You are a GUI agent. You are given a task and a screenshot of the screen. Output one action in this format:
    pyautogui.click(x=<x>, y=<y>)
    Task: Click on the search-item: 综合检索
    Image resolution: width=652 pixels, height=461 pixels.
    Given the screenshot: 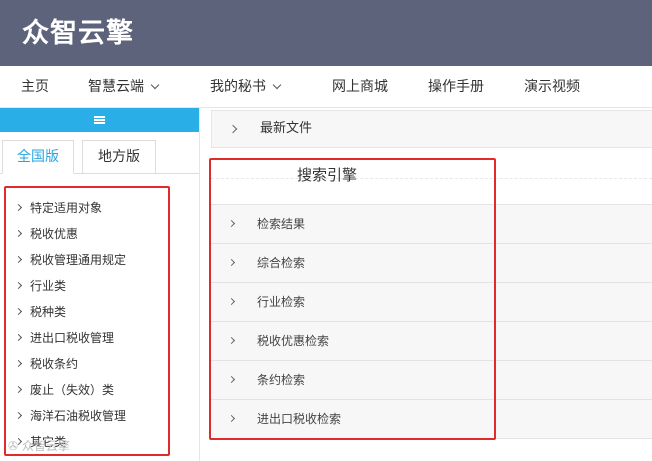 What is the action you would take?
    pyautogui.click(x=431, y=262)
    